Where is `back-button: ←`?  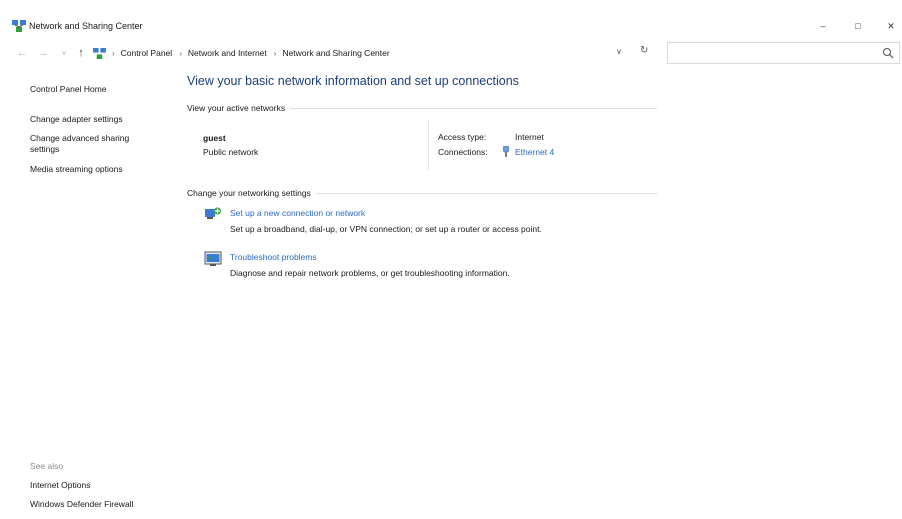 back-button: ← is located at coordinates (22, 53).